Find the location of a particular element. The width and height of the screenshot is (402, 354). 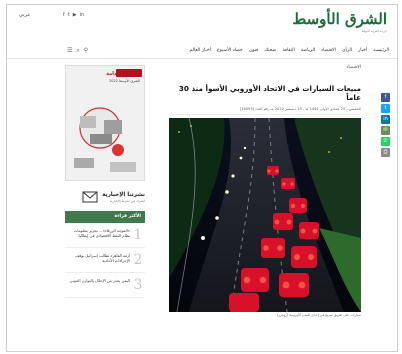

nav-item-health: صحتك is located at coordinates (270, 50).